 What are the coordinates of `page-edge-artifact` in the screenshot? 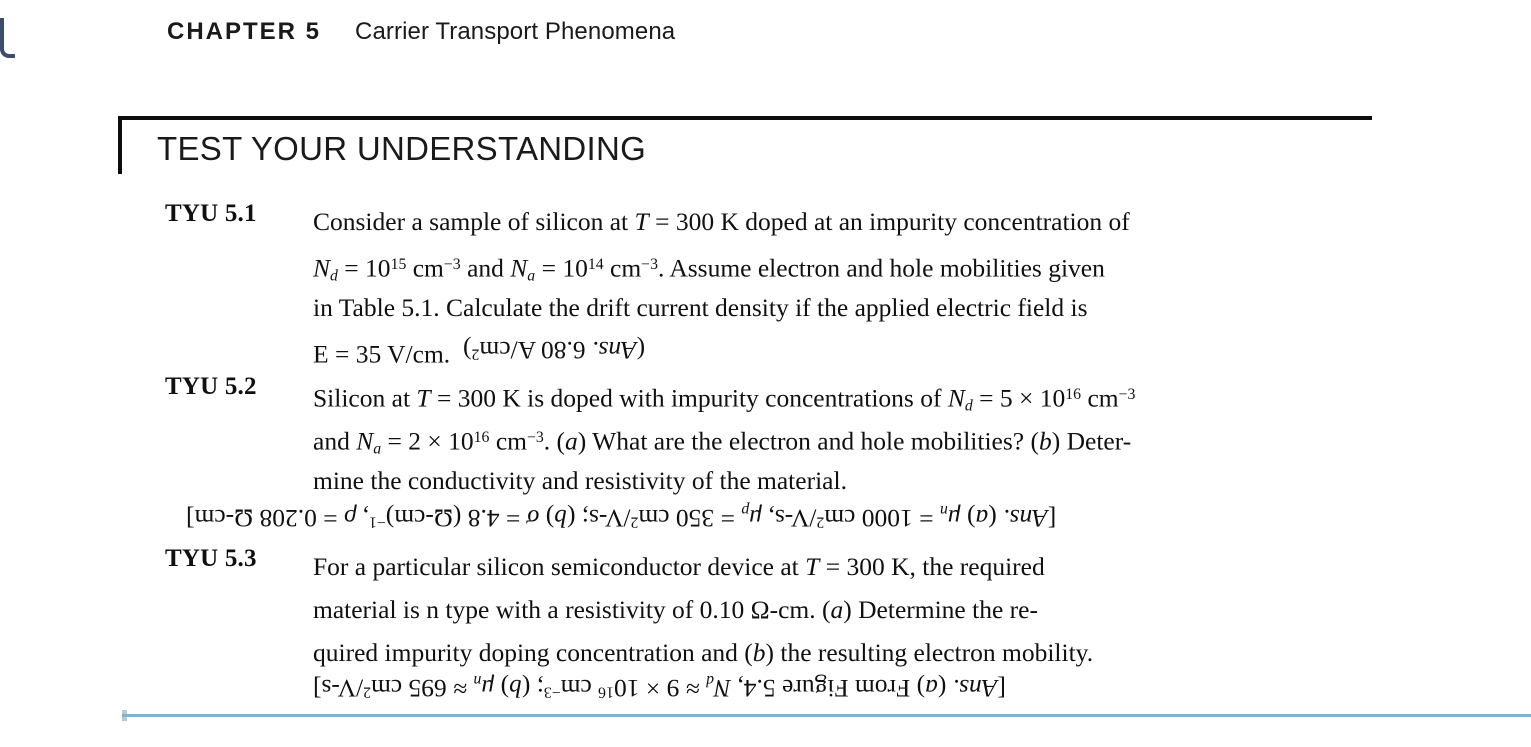 It's located at (7, 38).